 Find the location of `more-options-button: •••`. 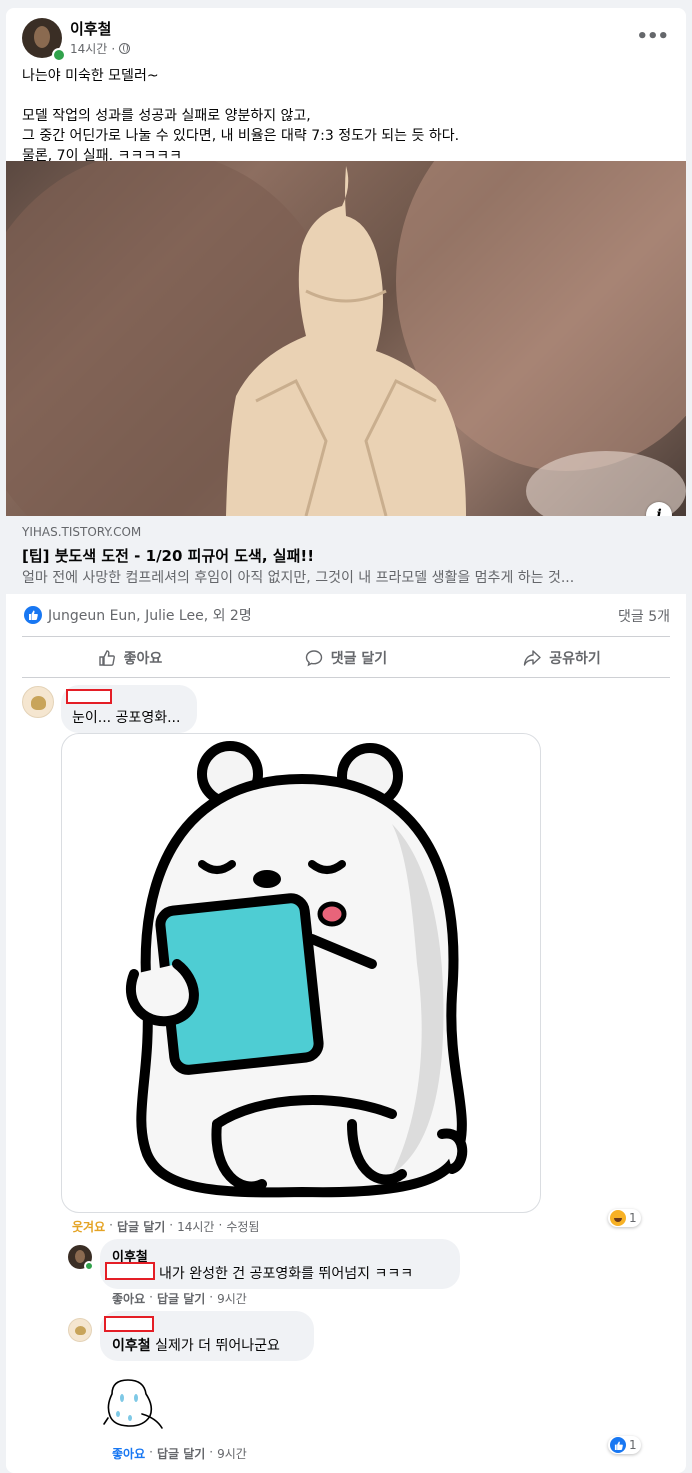

more-options-button: ••• is located at coordinates (652, 36).